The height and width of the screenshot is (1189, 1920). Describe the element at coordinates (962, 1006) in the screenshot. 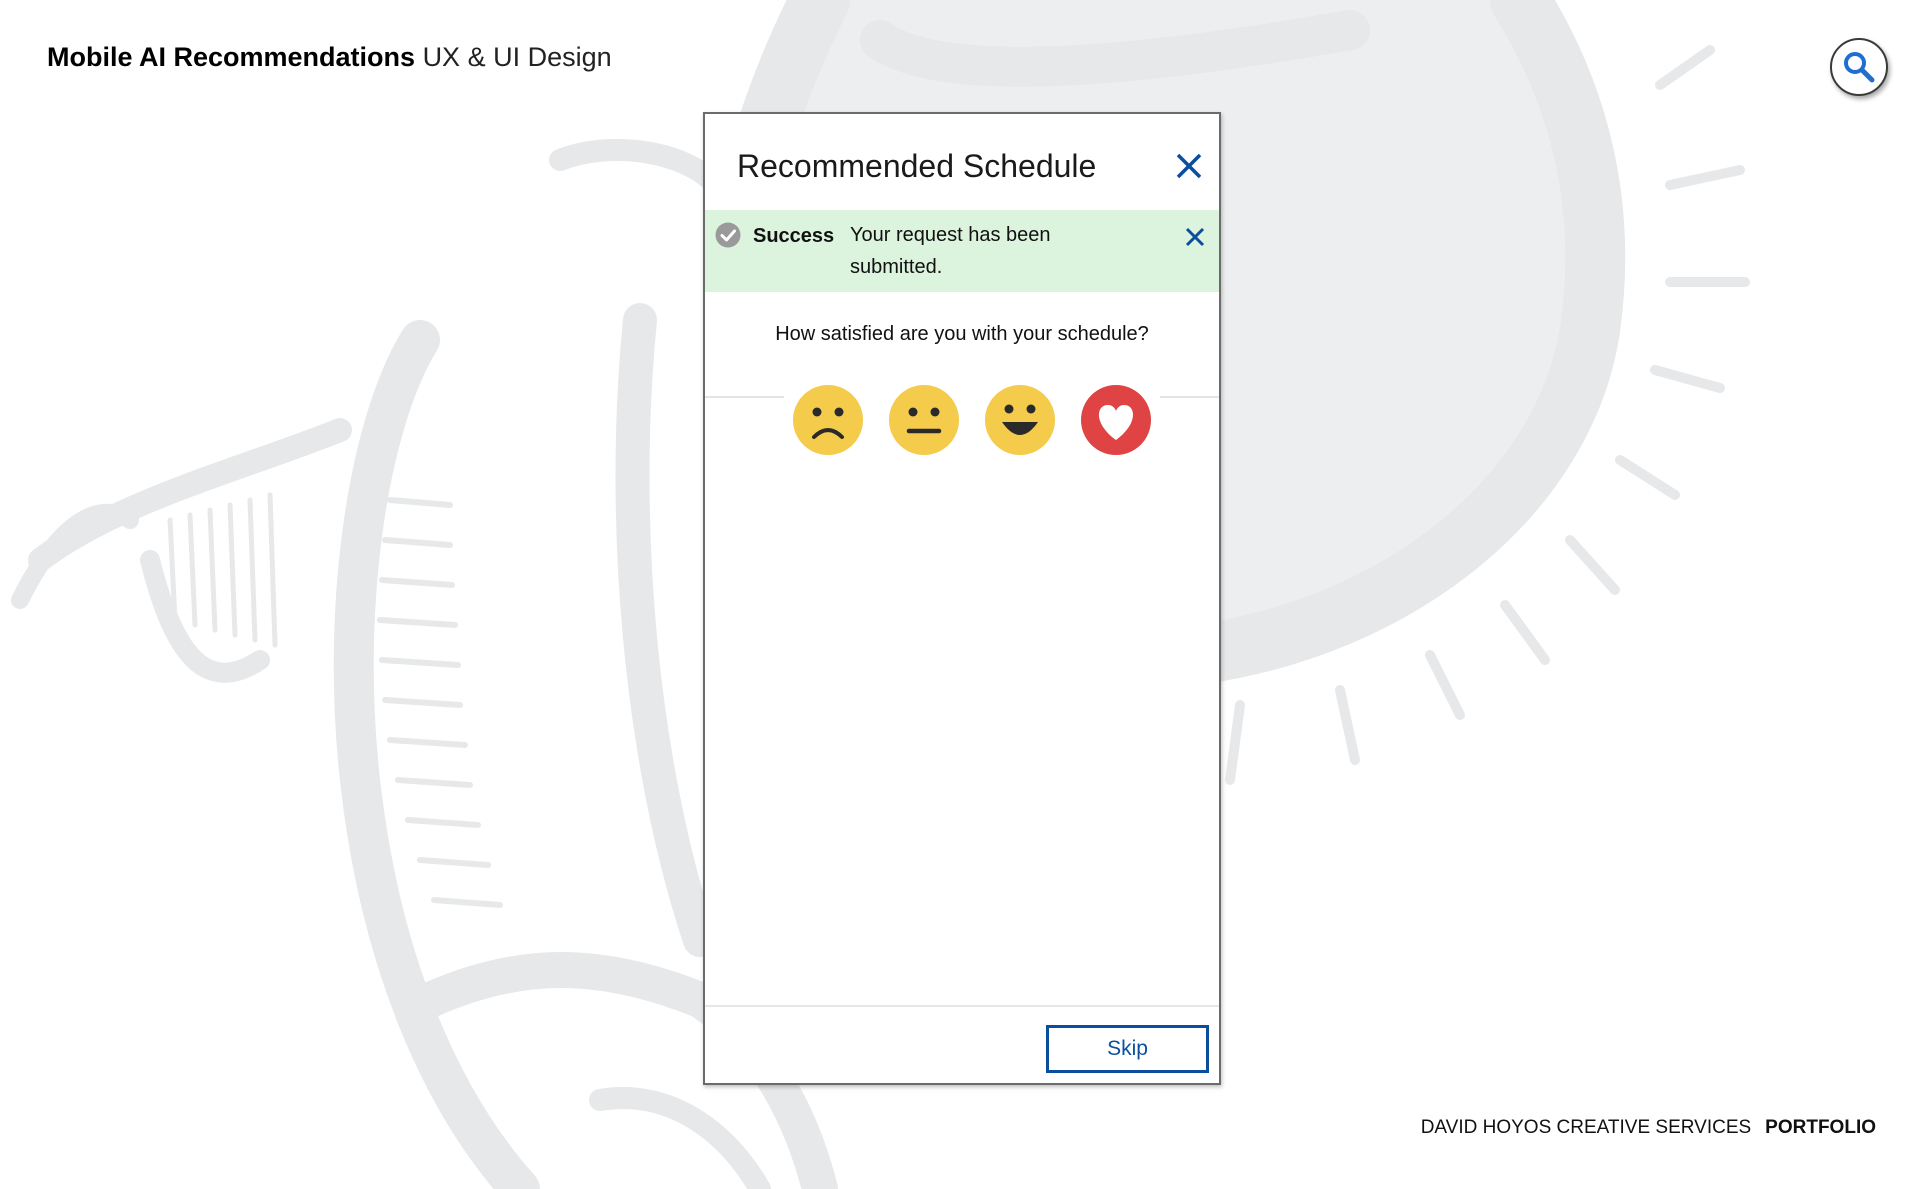

I see `modal-footer-divider` at that location.